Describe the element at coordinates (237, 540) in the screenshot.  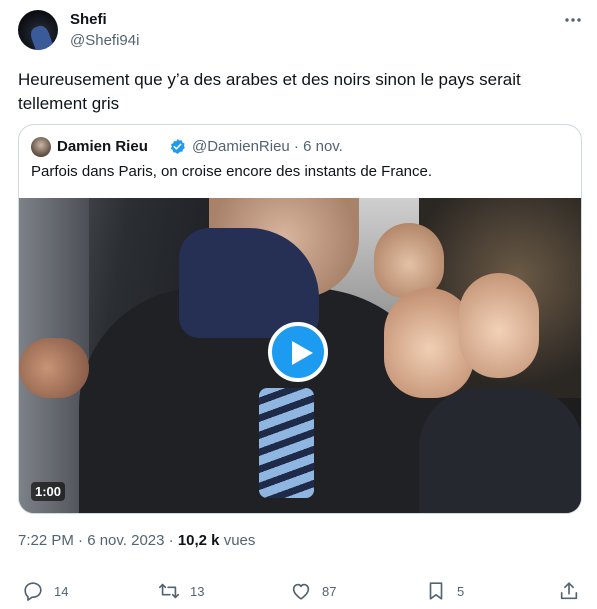
I see `views-label: vues` at that location.